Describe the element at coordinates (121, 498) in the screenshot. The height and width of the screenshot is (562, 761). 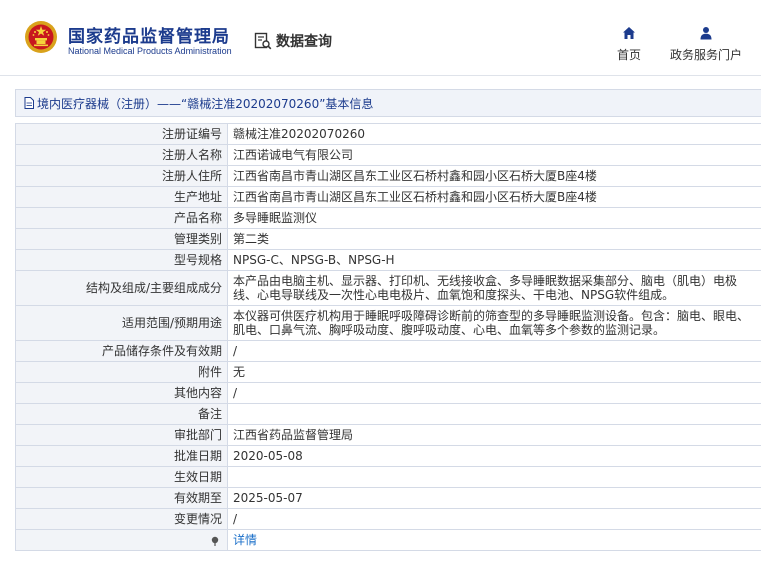
I see `row-label: 有效期至` at that location.